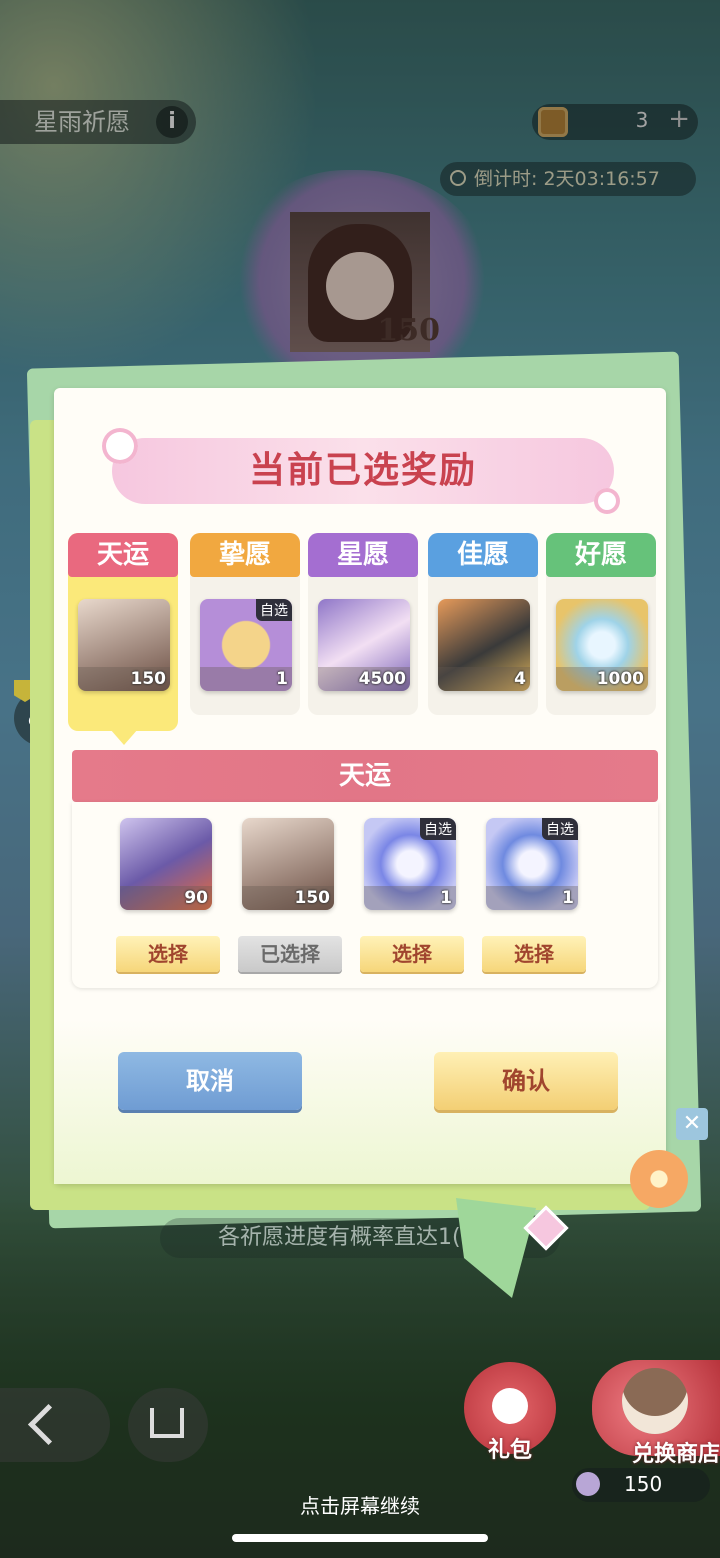 This screenshot has width=720, height=1558. Describe the element at coordinates (288, 864) in the screenshot. I see `option-character: 150` at that location.